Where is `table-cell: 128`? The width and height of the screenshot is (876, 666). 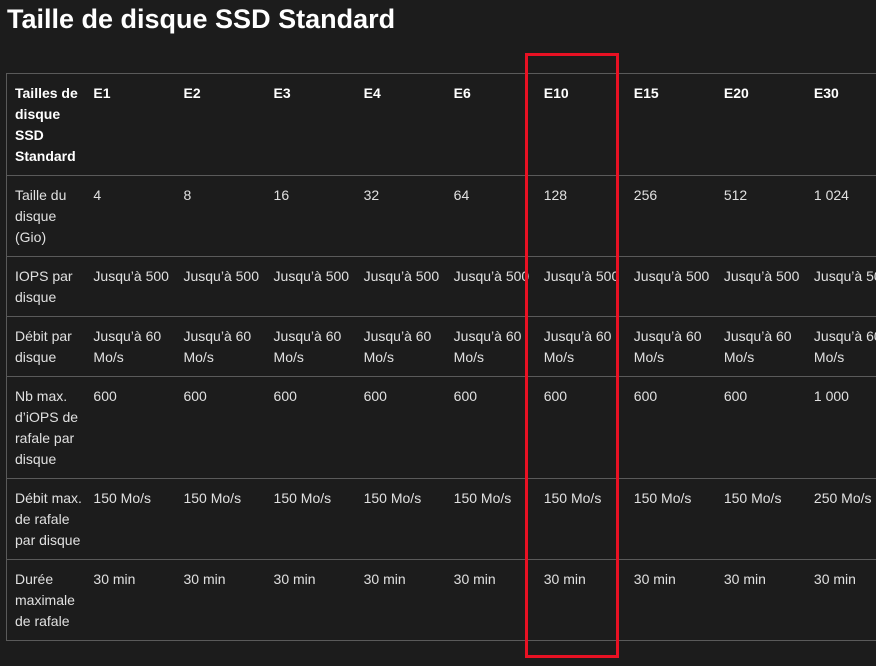 table-cell: 128 is located at coordinates (580, 216).